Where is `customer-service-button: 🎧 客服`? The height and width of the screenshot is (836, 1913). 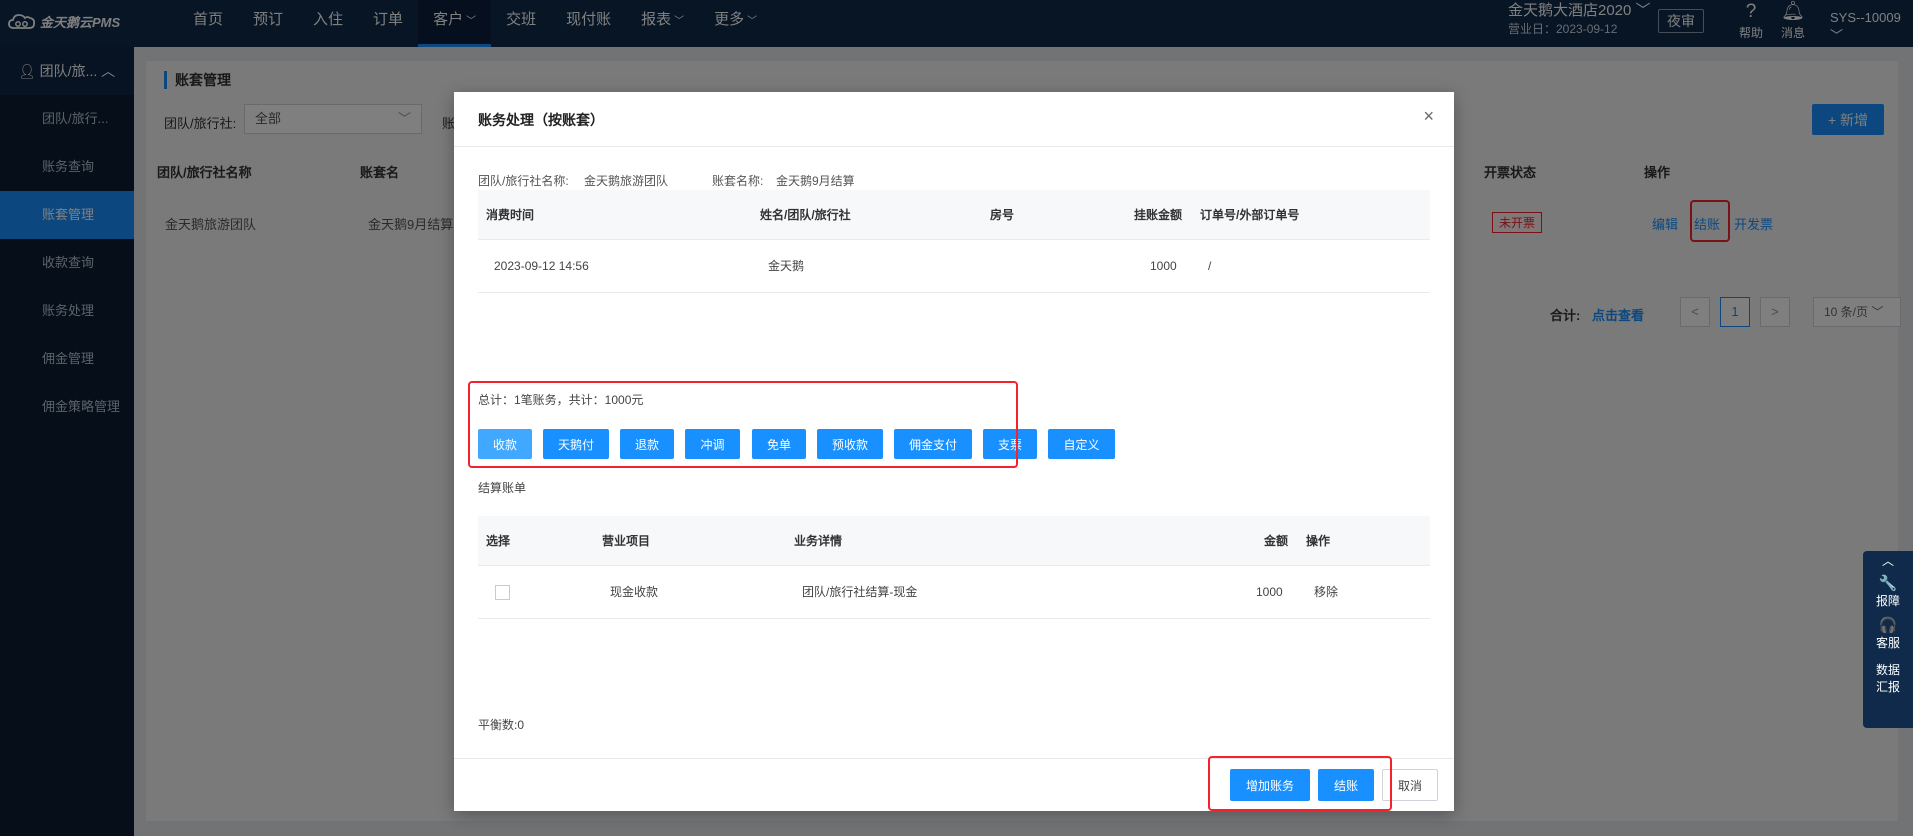 customer-service-button: 🎧 客服 is located at coordinates (1888, 634).